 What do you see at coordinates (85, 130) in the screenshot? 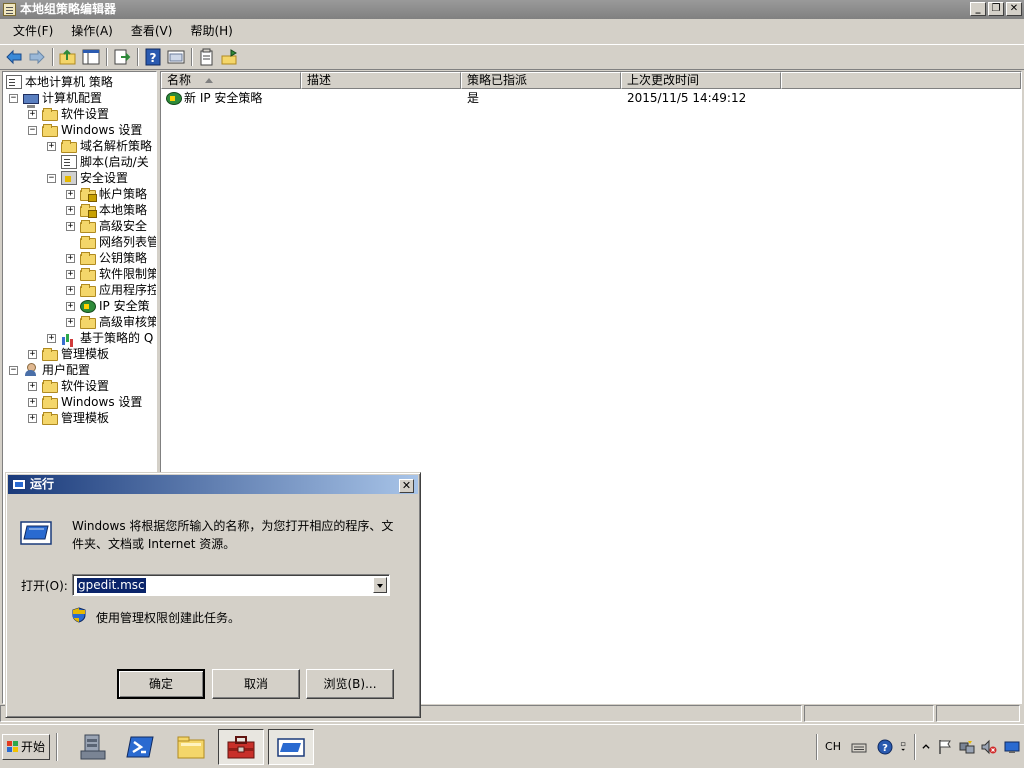
I see `tree-item-windows-settings: − Windows 设置` at bounding box center [85, 130].